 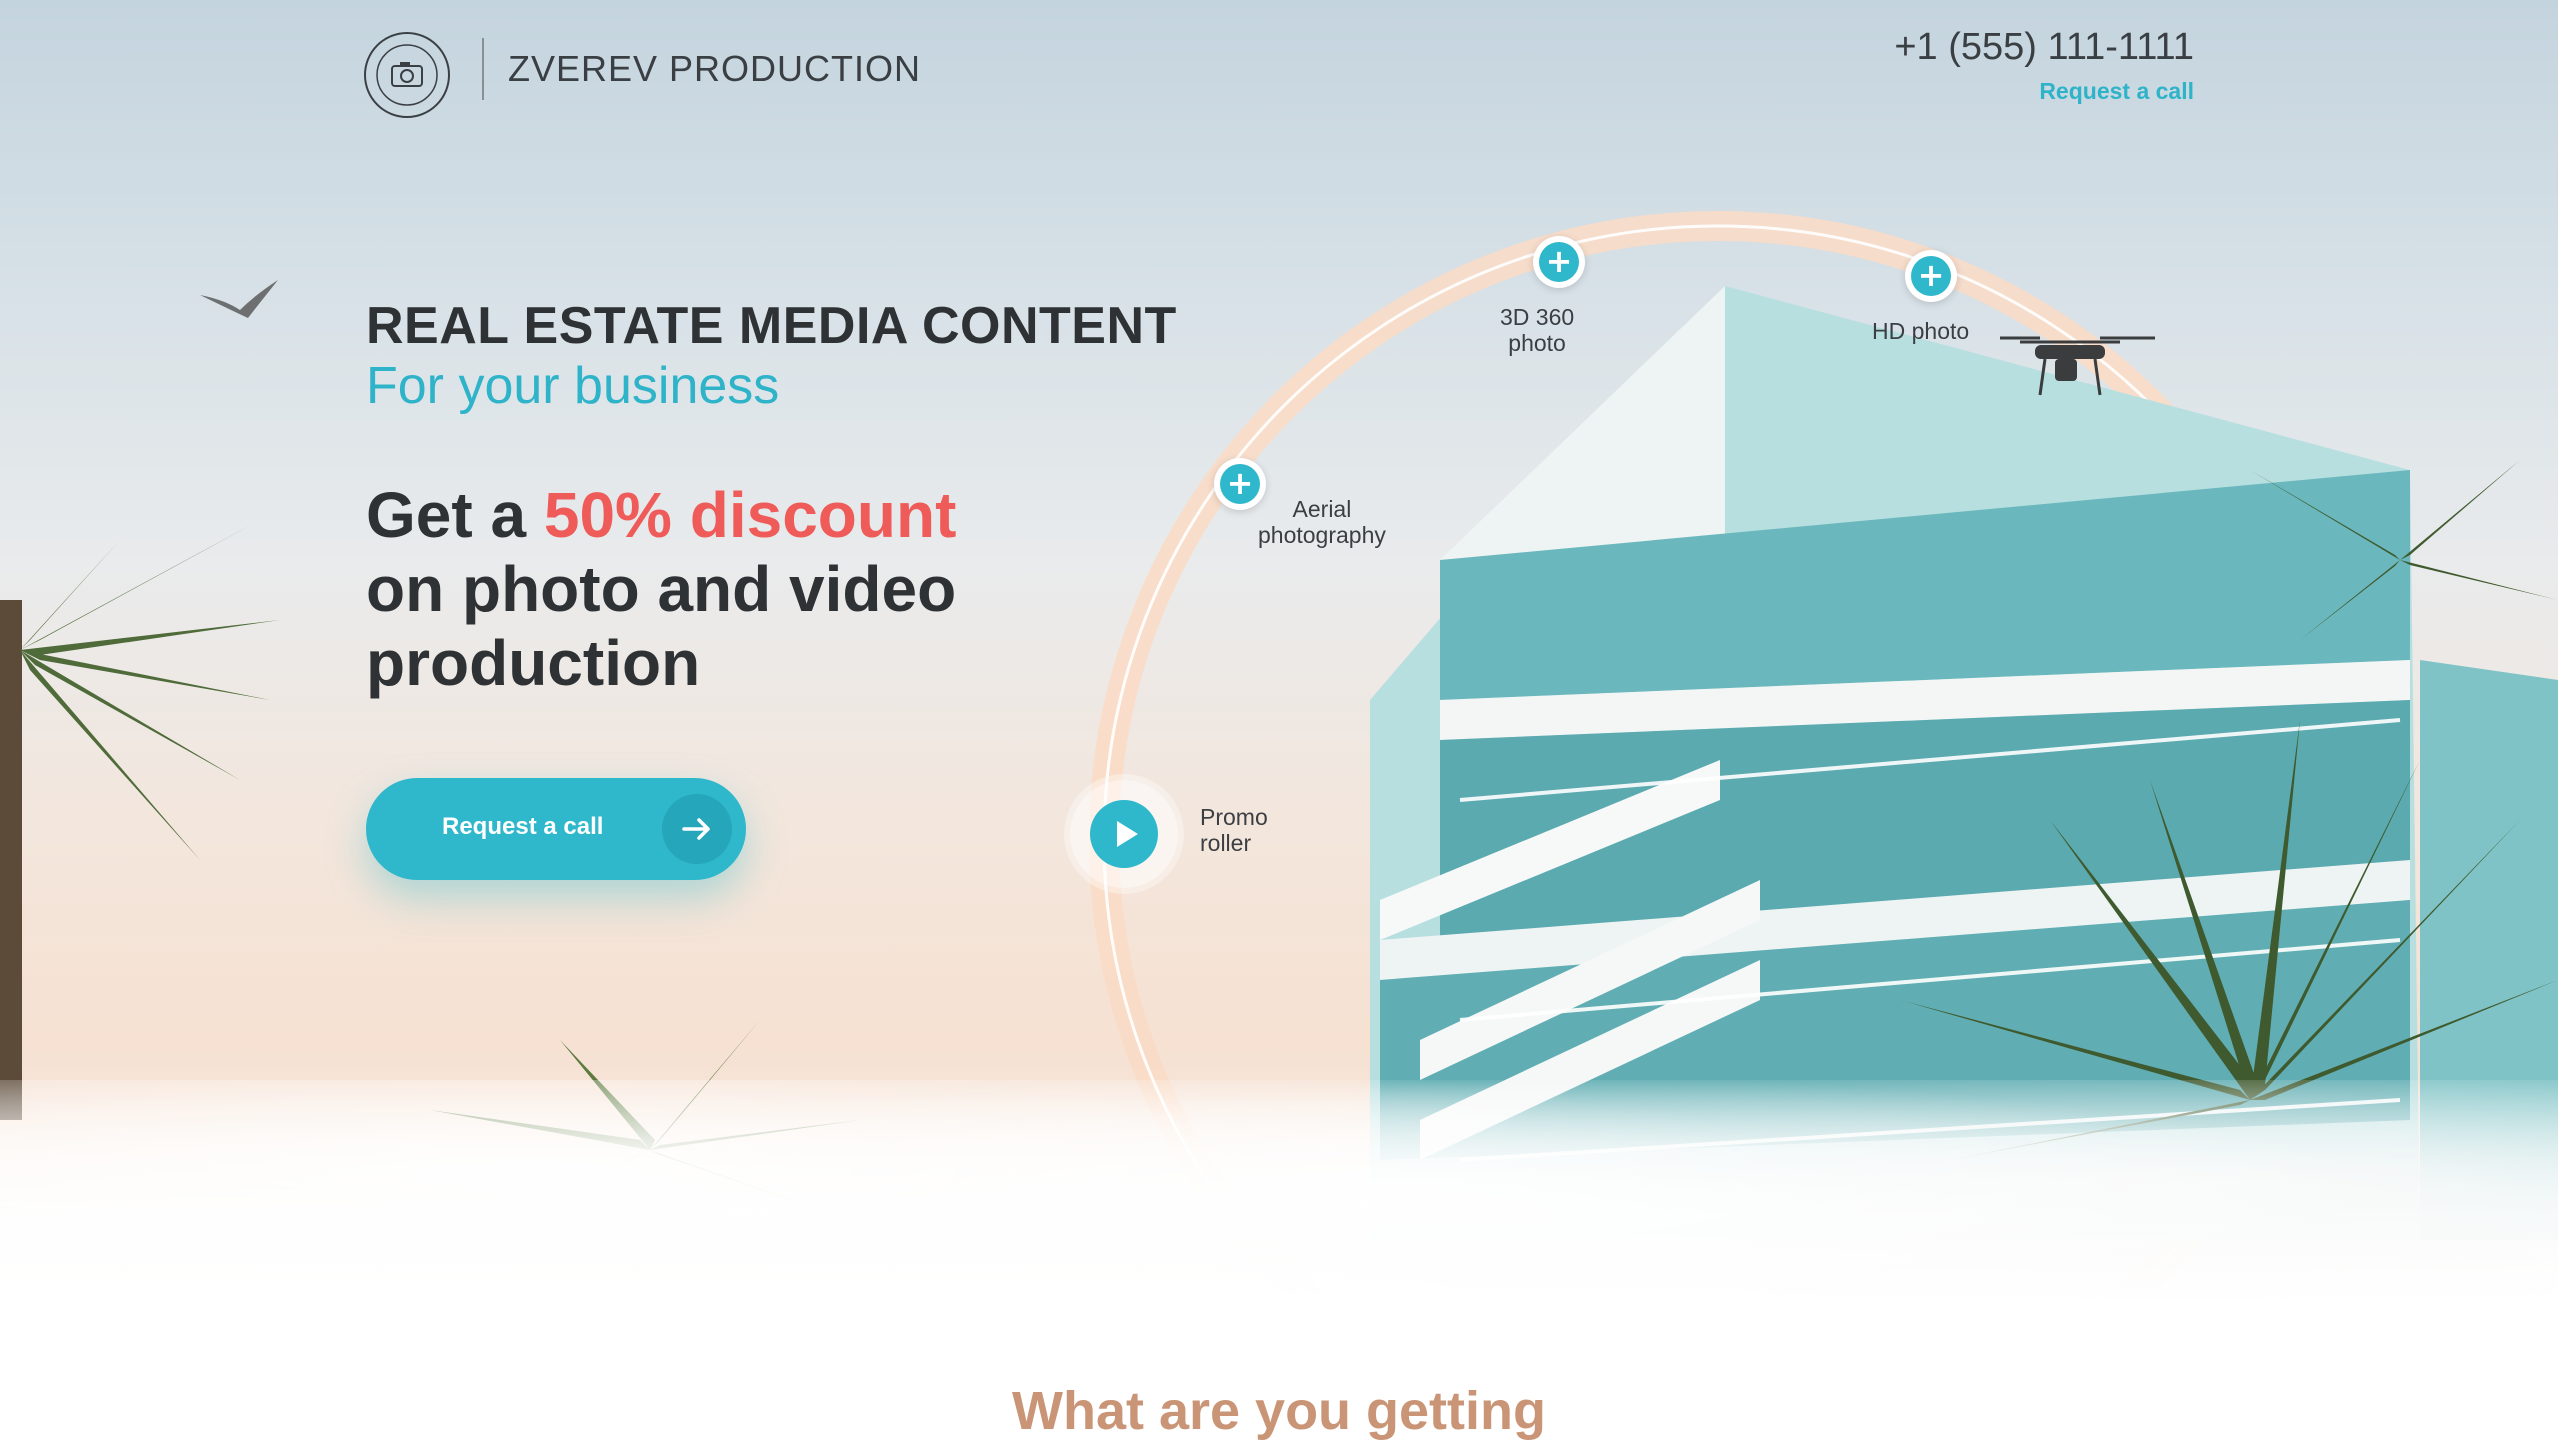 I want to click on promo-line-1: Get a 50% discount, so click(x=661, y=515).